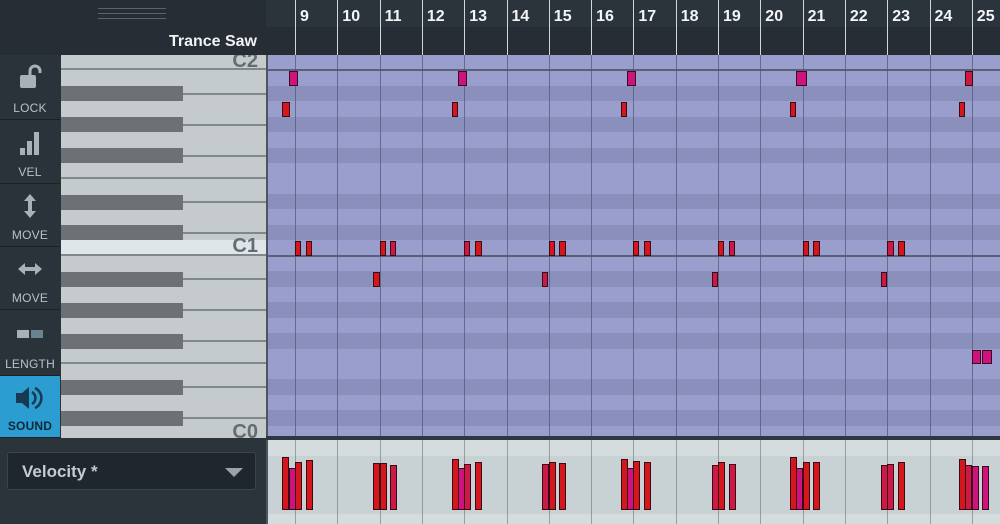  Describe the element at coordinates (943, 16) in the screenshot. I see `beat-number: 24` at that location.